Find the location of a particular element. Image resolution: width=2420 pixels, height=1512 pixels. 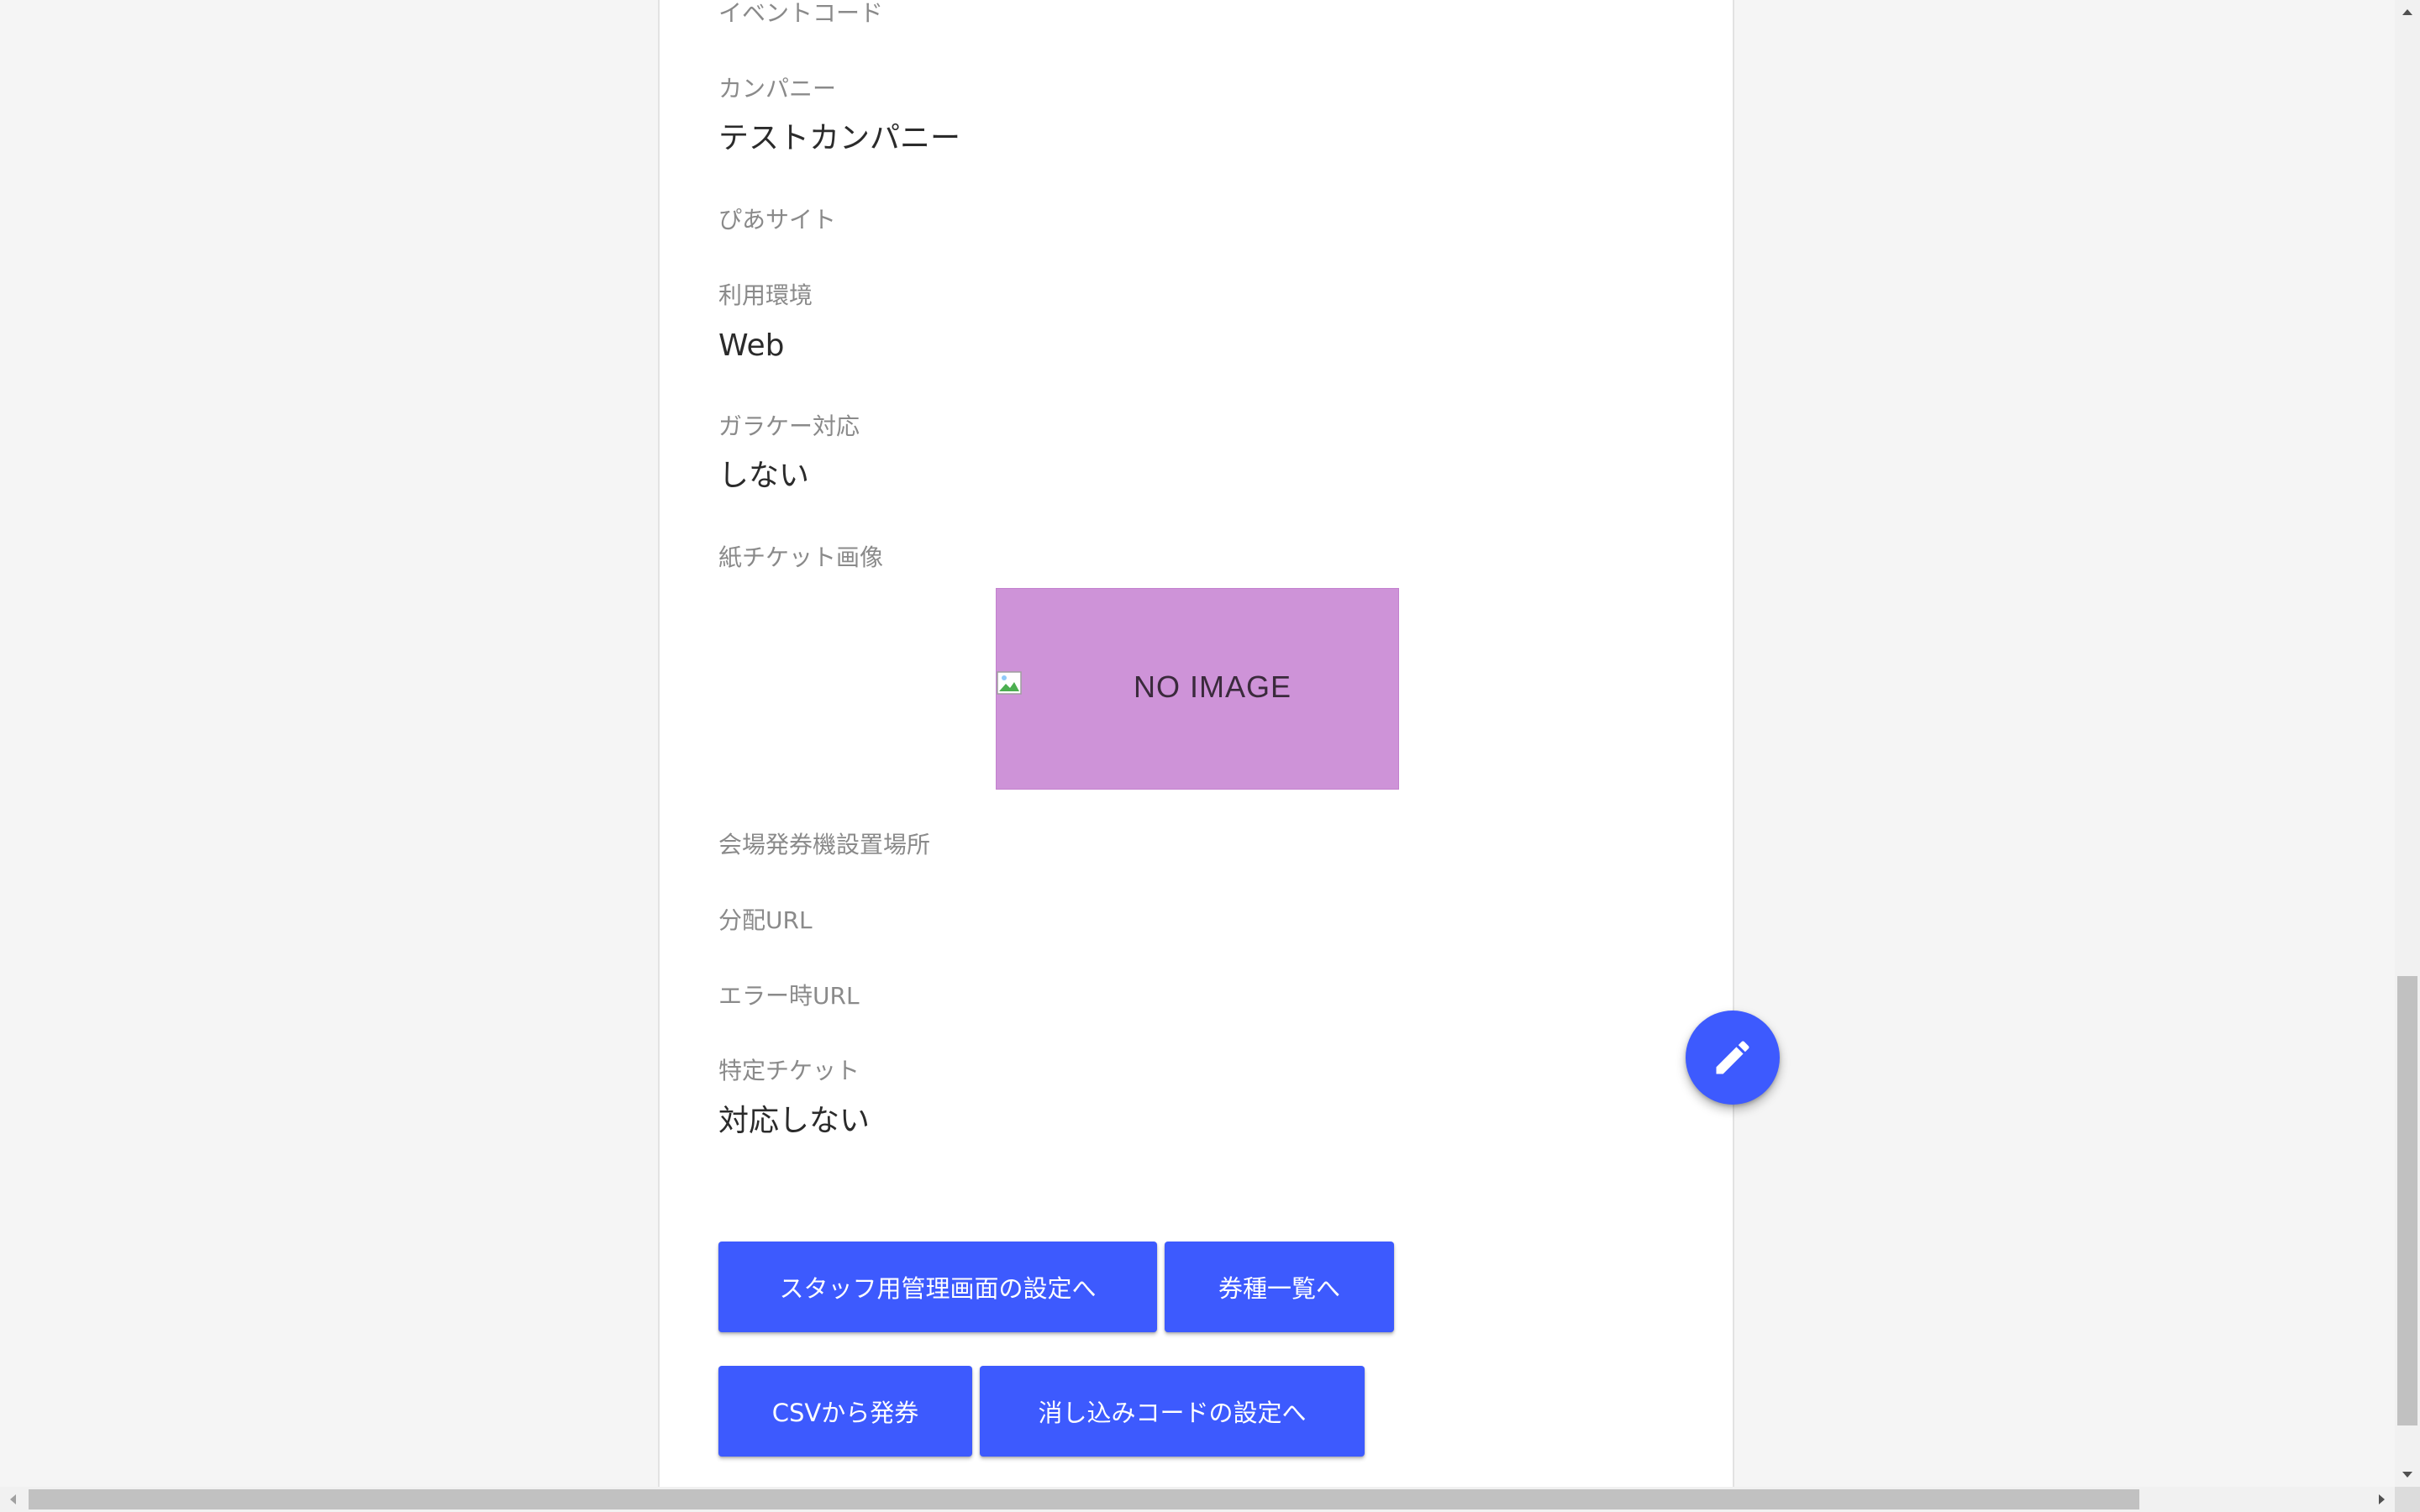

field-label-paper-ticket-image: 紙チケット画像 is located at coordinates (801, 557).